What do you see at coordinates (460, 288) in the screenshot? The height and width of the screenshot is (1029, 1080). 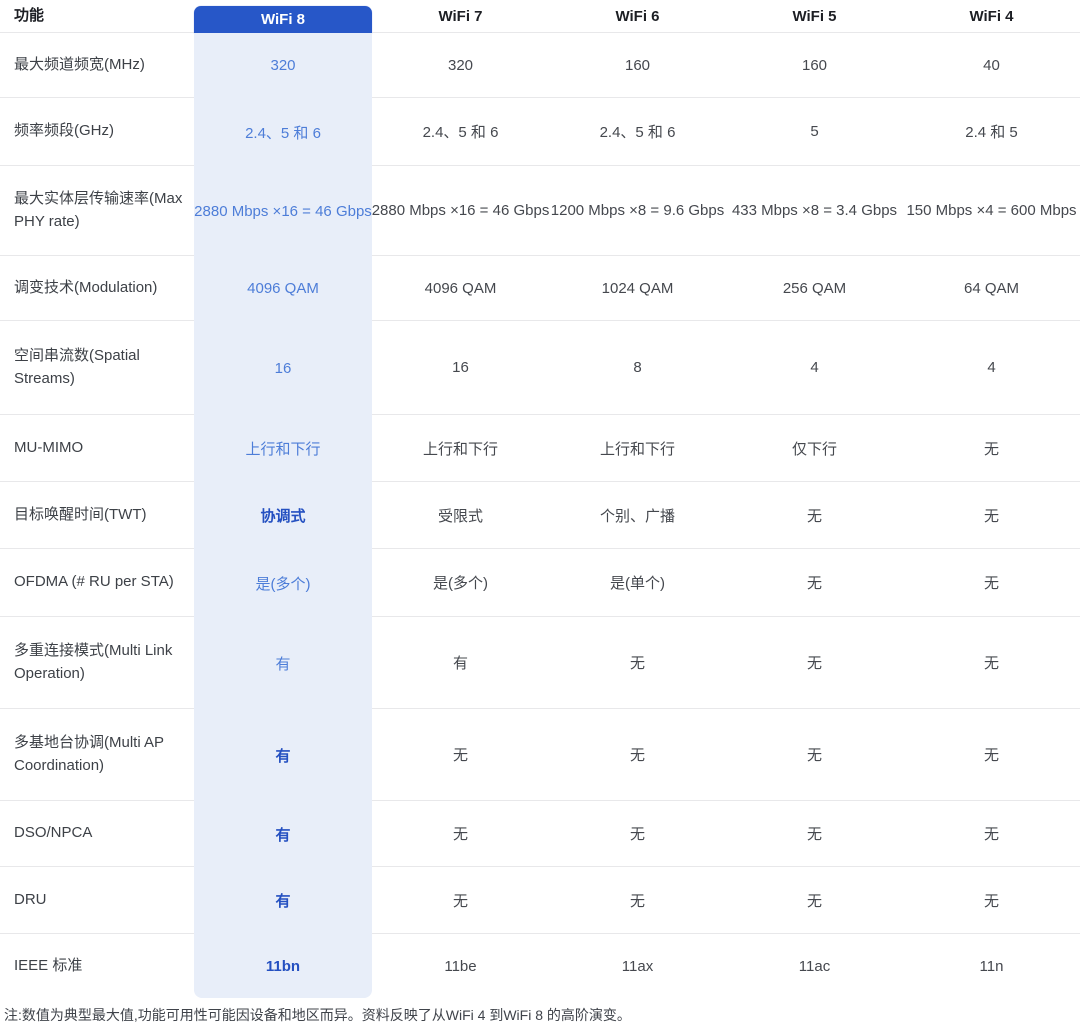 I see `cell-wifi7: 4096 QAM` at bounding box center [460, 288].